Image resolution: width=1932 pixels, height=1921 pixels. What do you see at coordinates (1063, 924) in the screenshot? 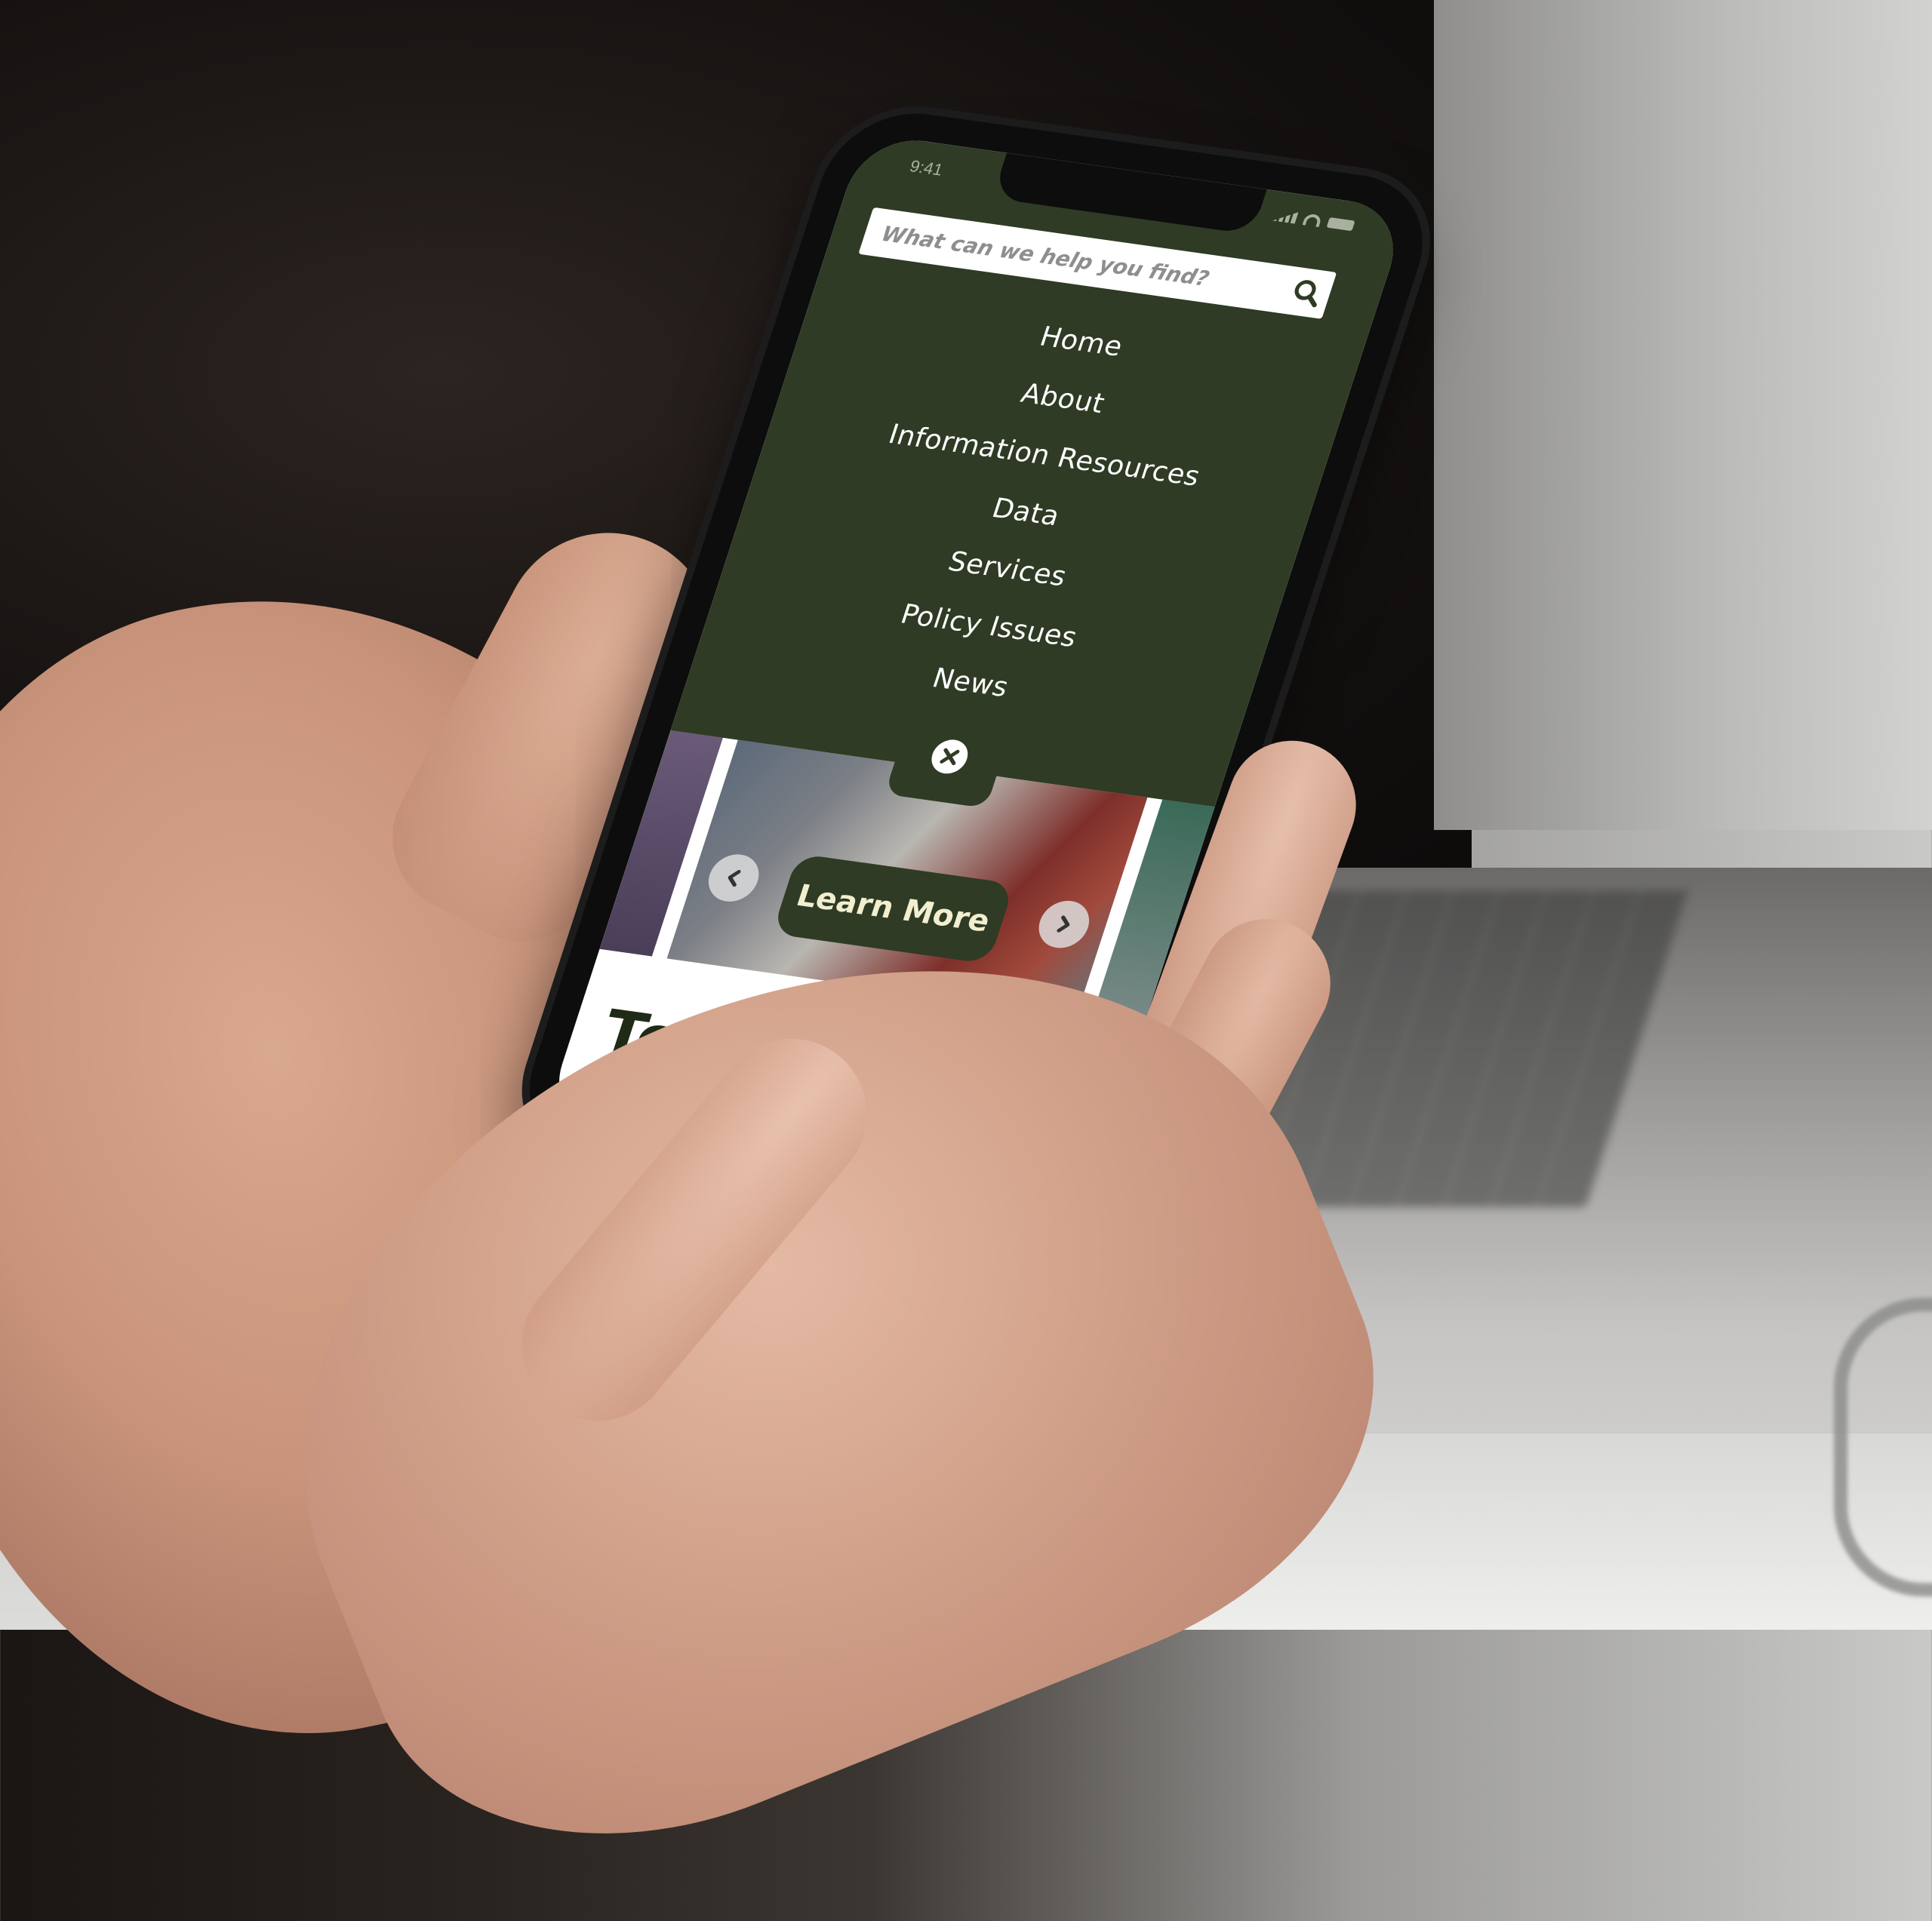
I see `chevron-right-icon` at bounding box center [1063, 924].